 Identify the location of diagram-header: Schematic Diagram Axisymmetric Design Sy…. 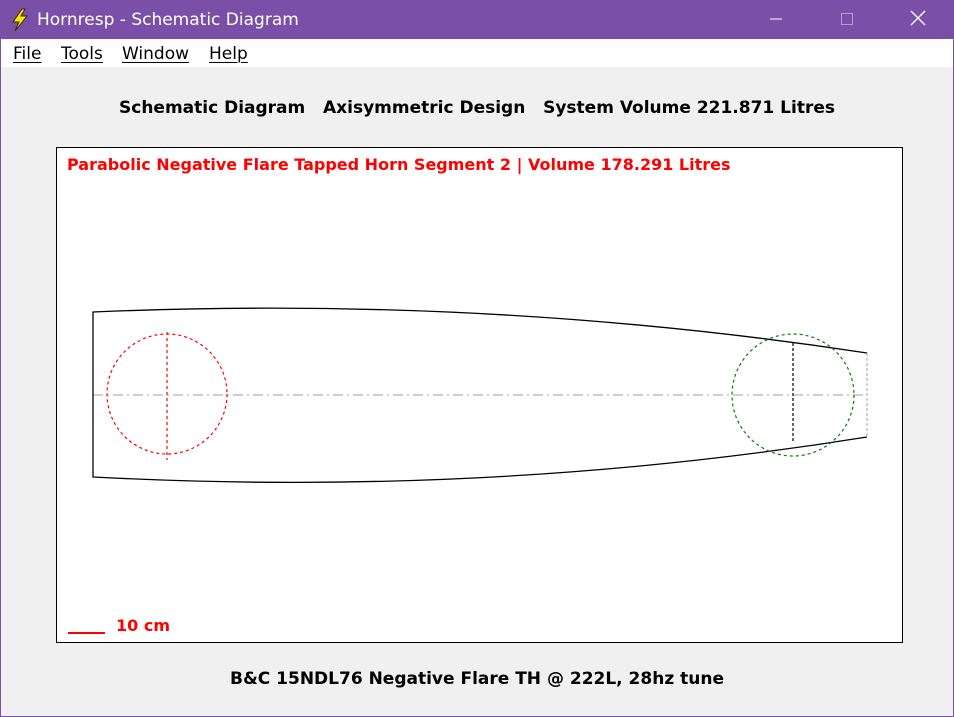
(477, 108).